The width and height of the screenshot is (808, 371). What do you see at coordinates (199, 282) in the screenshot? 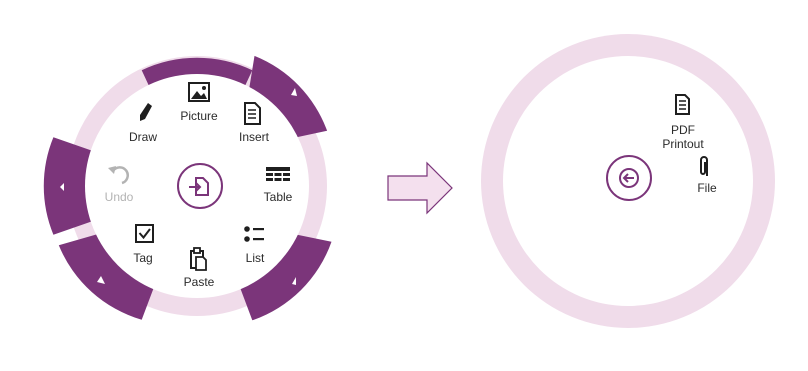
I see `paste-label: Paste` at bounding box center [199, 282].